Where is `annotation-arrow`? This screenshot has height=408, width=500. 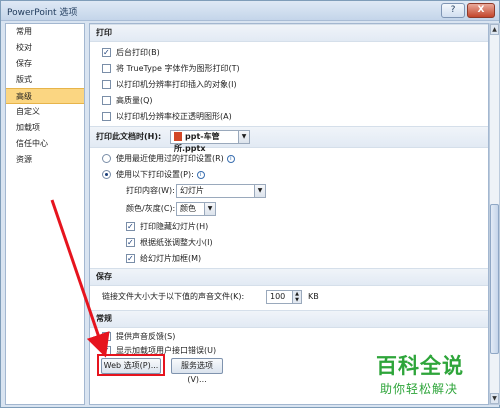 annotation-arrow is located at coordinates (80, 278).